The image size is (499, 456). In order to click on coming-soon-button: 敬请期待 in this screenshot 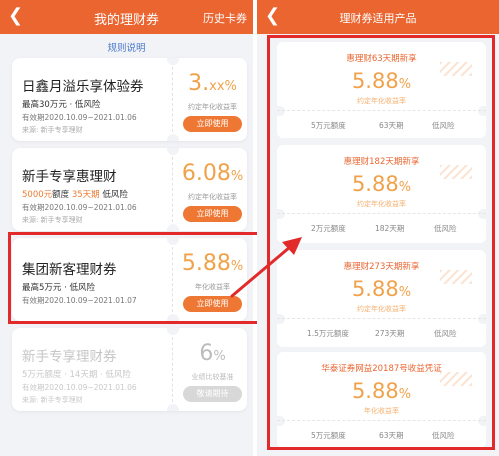, I will do `click(212, 394)`.